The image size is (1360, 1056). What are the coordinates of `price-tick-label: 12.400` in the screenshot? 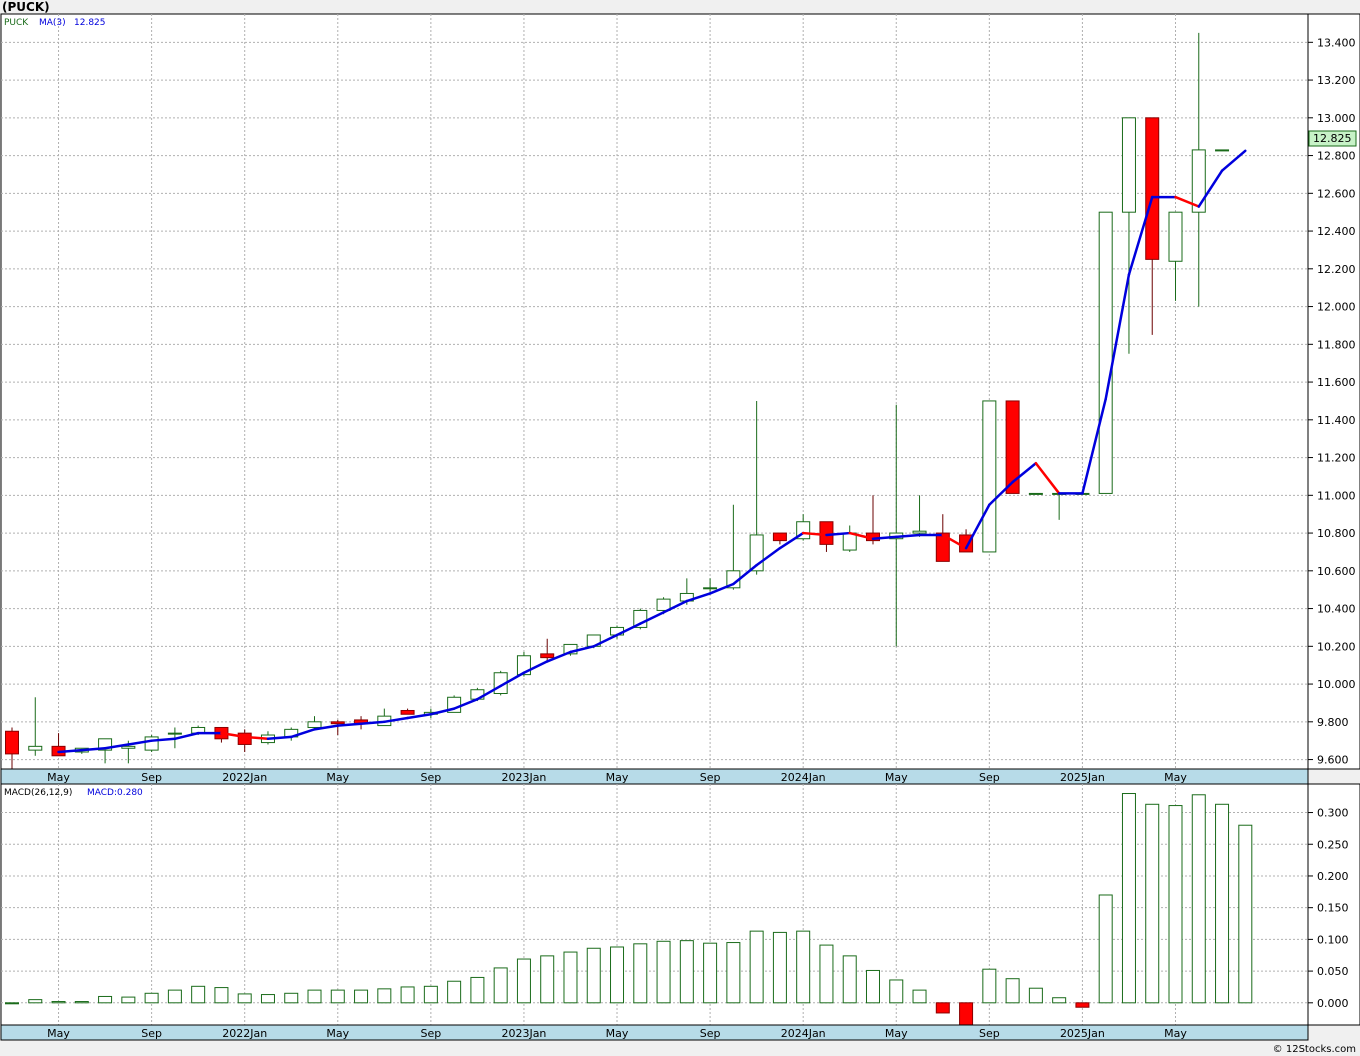 It's located at (1336, 231).